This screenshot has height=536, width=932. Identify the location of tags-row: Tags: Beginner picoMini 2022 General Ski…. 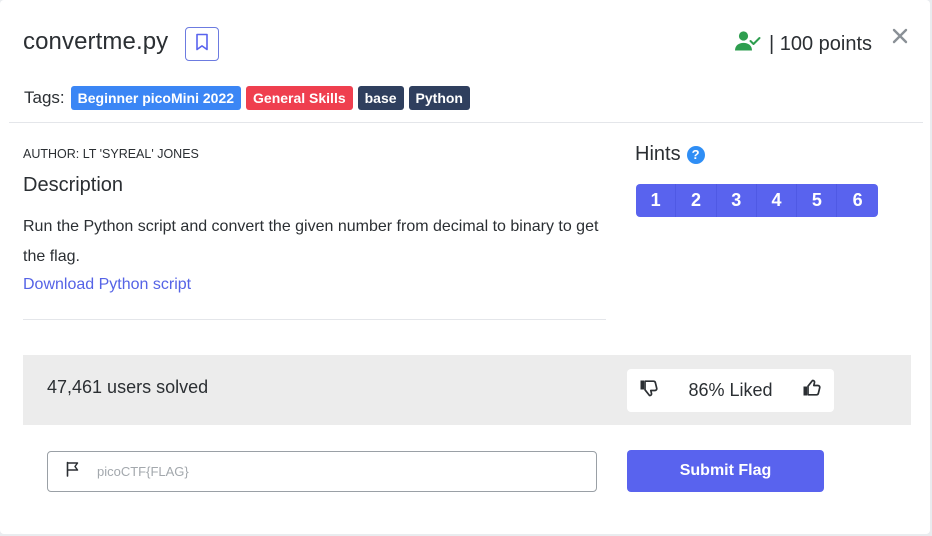
(249, 98).